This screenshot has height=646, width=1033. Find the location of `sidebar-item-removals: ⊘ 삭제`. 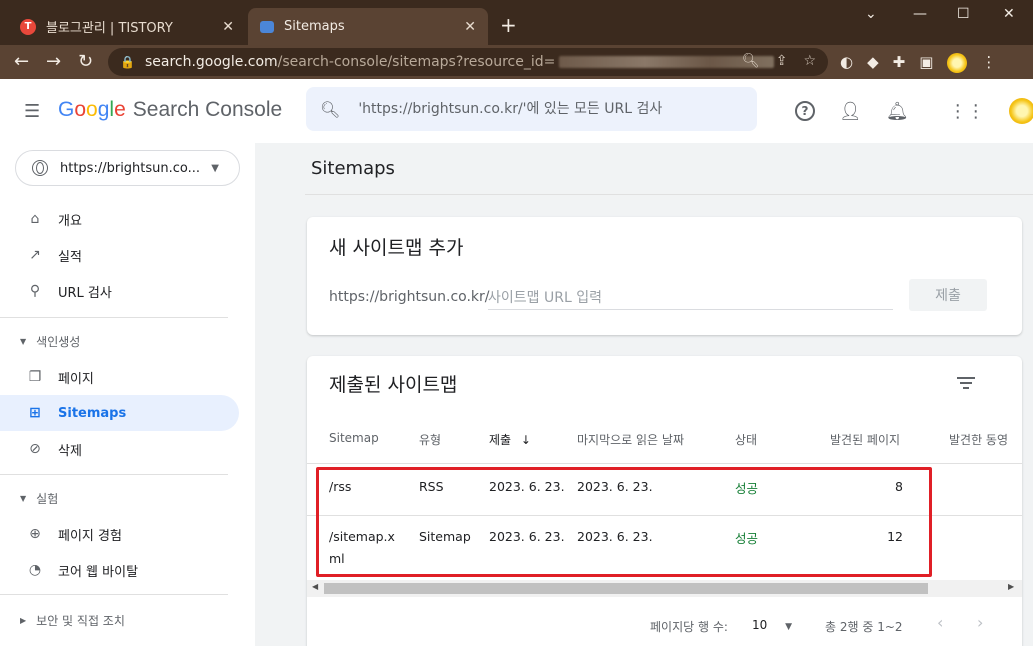

sidebar-item-removals: ⊘ 삭제 is located at coordinates (119, 449).